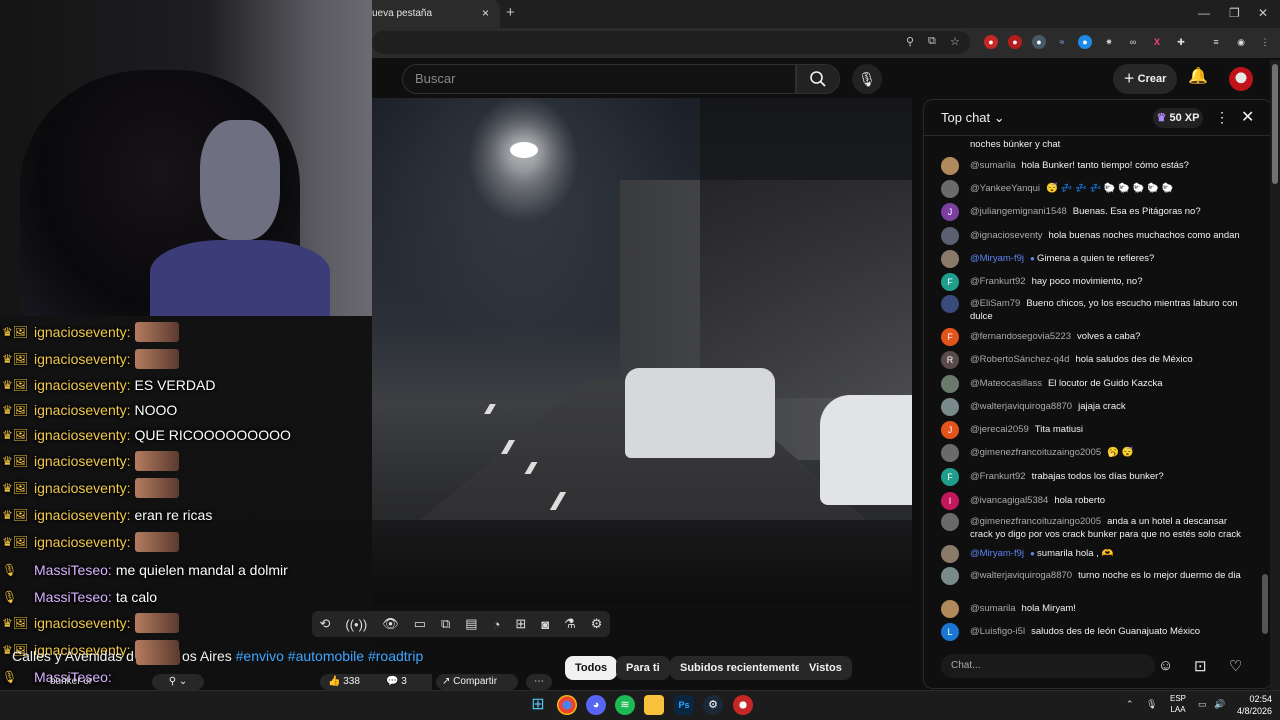 The height and width of the screenshot is (720, 1280). I want to click on network-icon: ▭, so click(1202, 704).